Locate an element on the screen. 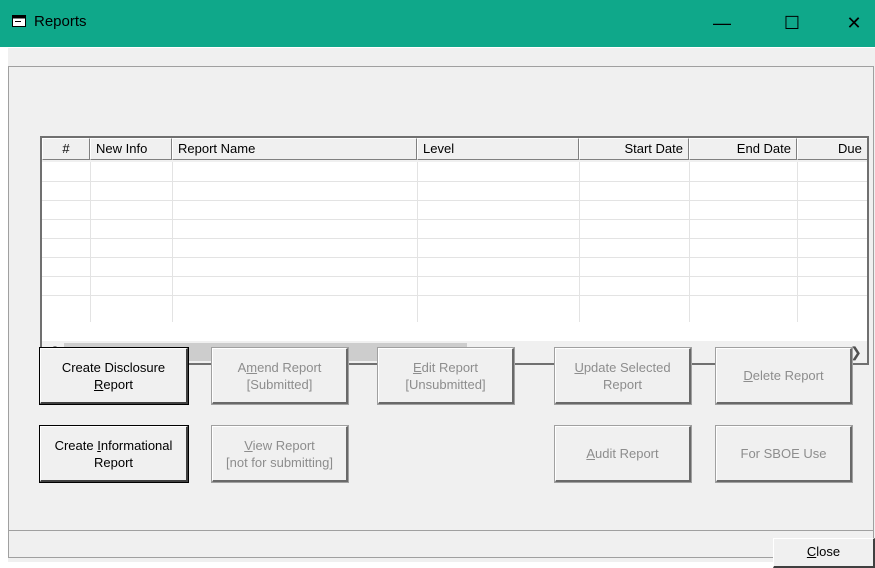  create-disclosure-mnemonic: R is located at coordinates (98, 384).